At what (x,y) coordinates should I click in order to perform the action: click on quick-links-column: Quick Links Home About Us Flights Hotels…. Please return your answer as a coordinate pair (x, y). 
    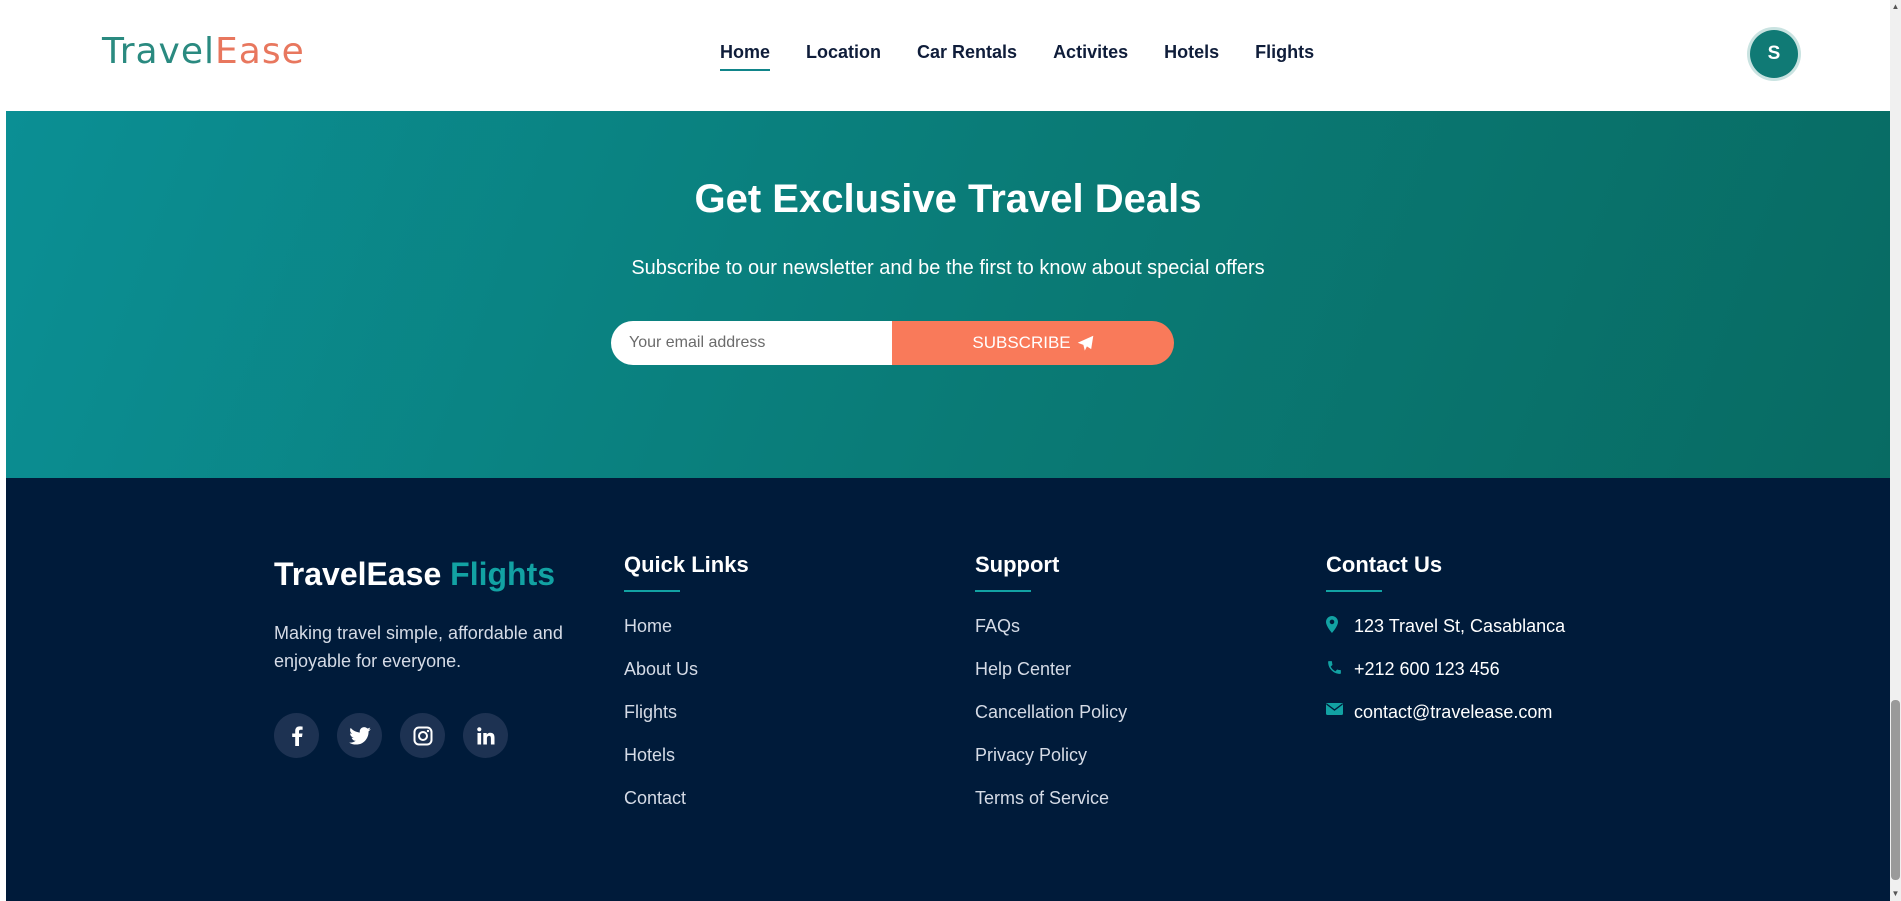
    Looking at the image, I should click on (686, 691).